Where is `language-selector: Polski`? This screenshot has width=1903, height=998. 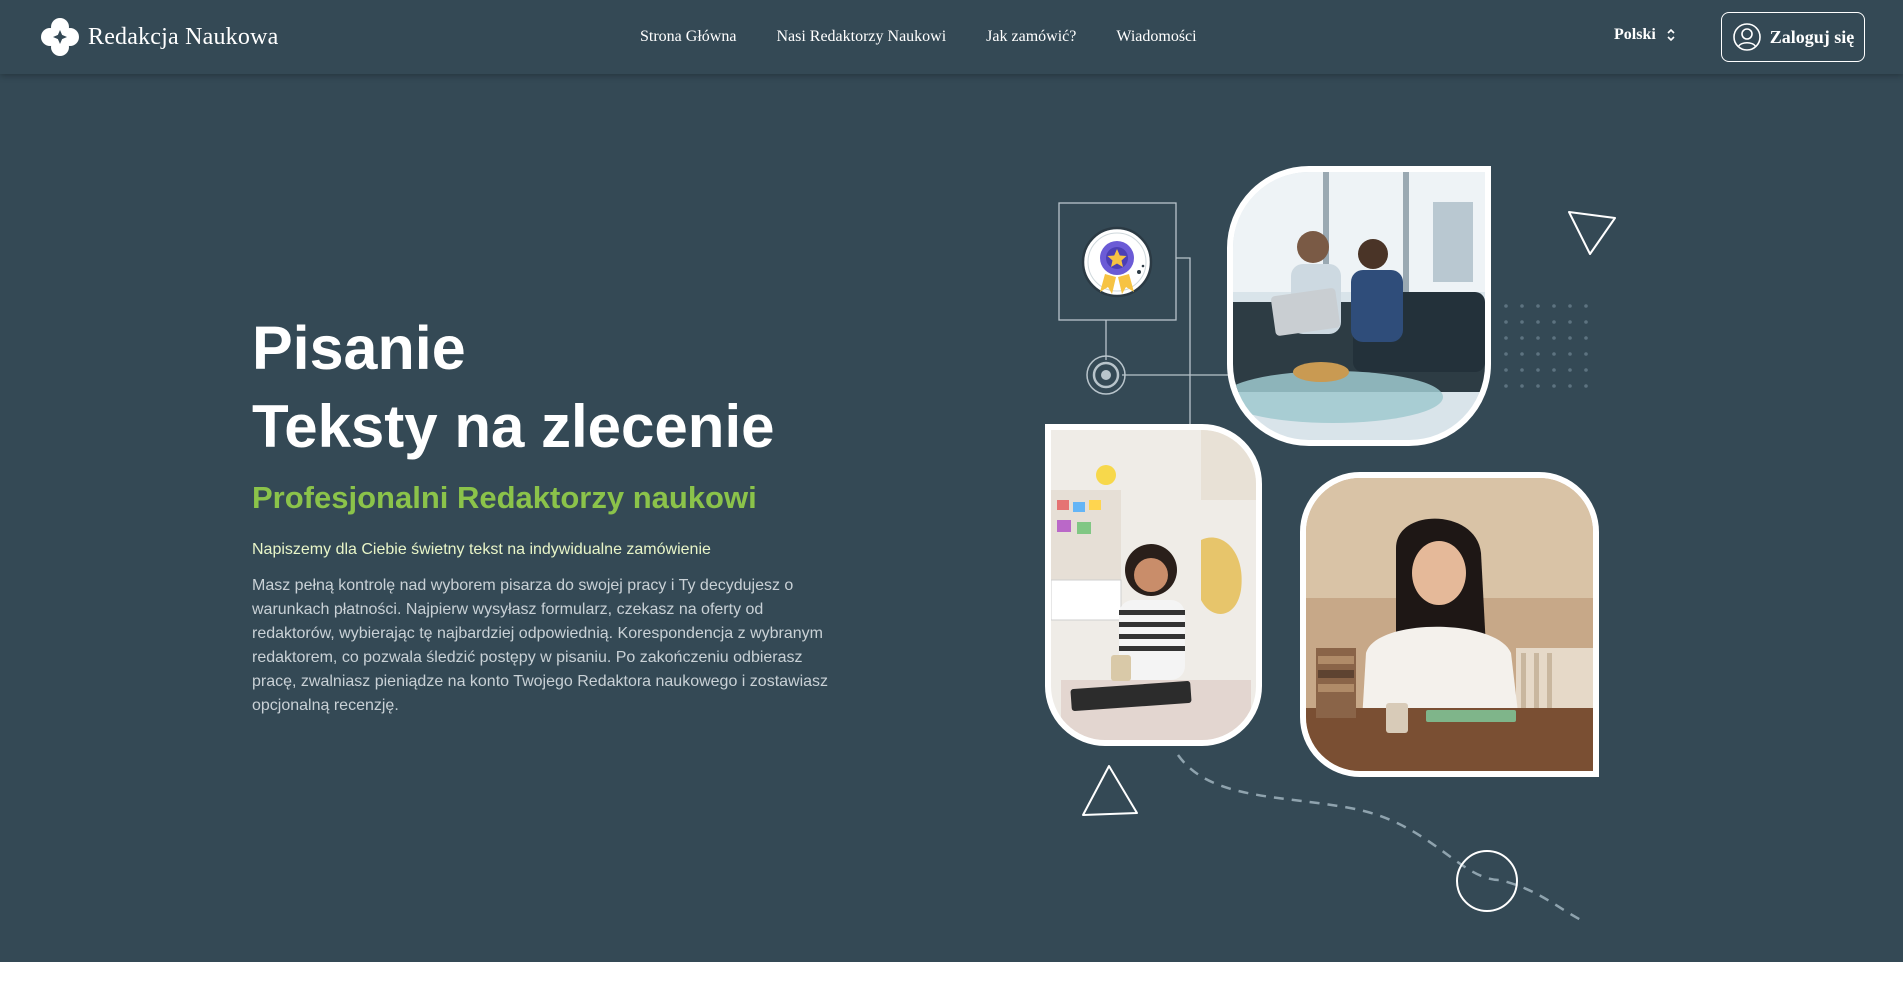
language-selector: Polski is located at coordinates (1645, 35).